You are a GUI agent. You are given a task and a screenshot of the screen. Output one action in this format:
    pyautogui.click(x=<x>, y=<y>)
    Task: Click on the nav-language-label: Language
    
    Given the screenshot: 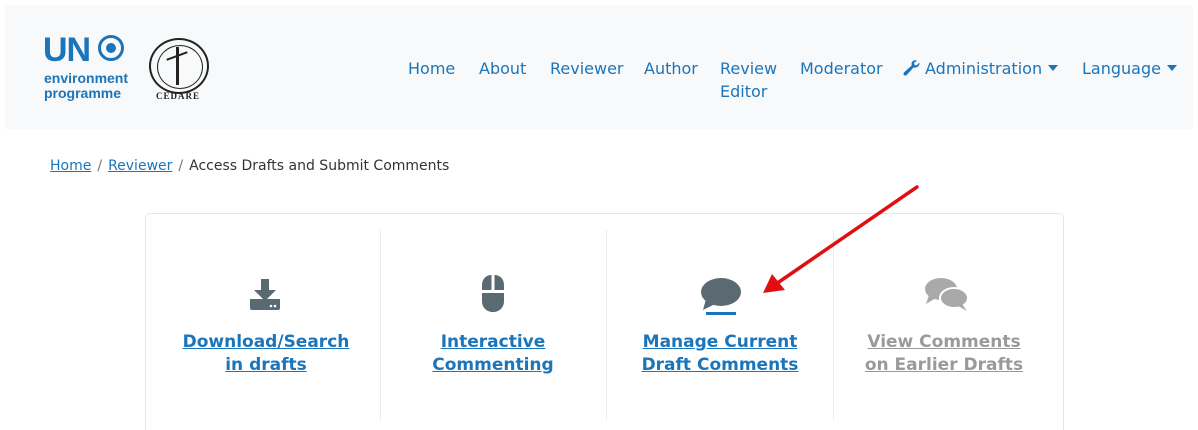 What is the action you would take?
    pyautogui.click(x=1121, y=68)
    